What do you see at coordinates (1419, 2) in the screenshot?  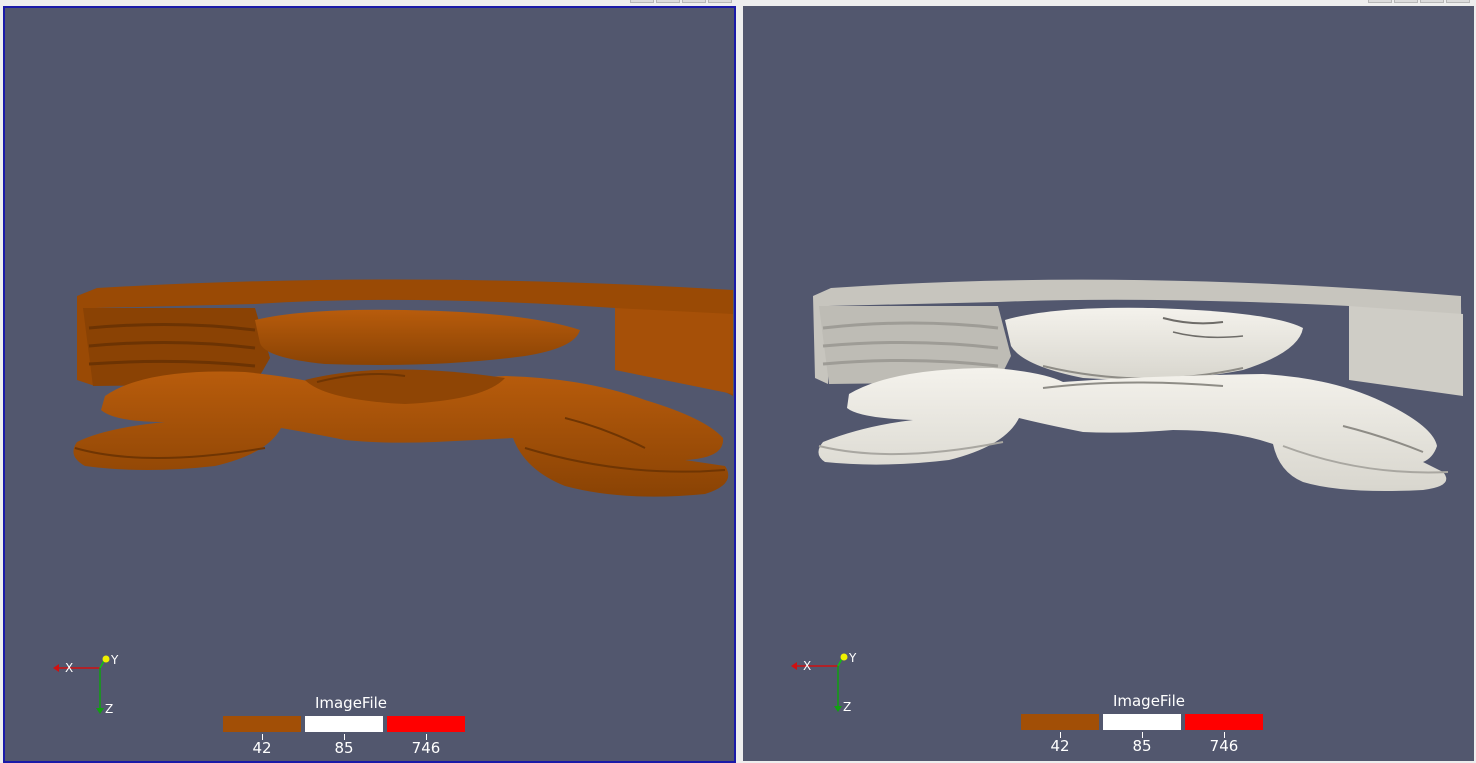 I see `right-view-toolbar` at bounding box center [1419, 2].